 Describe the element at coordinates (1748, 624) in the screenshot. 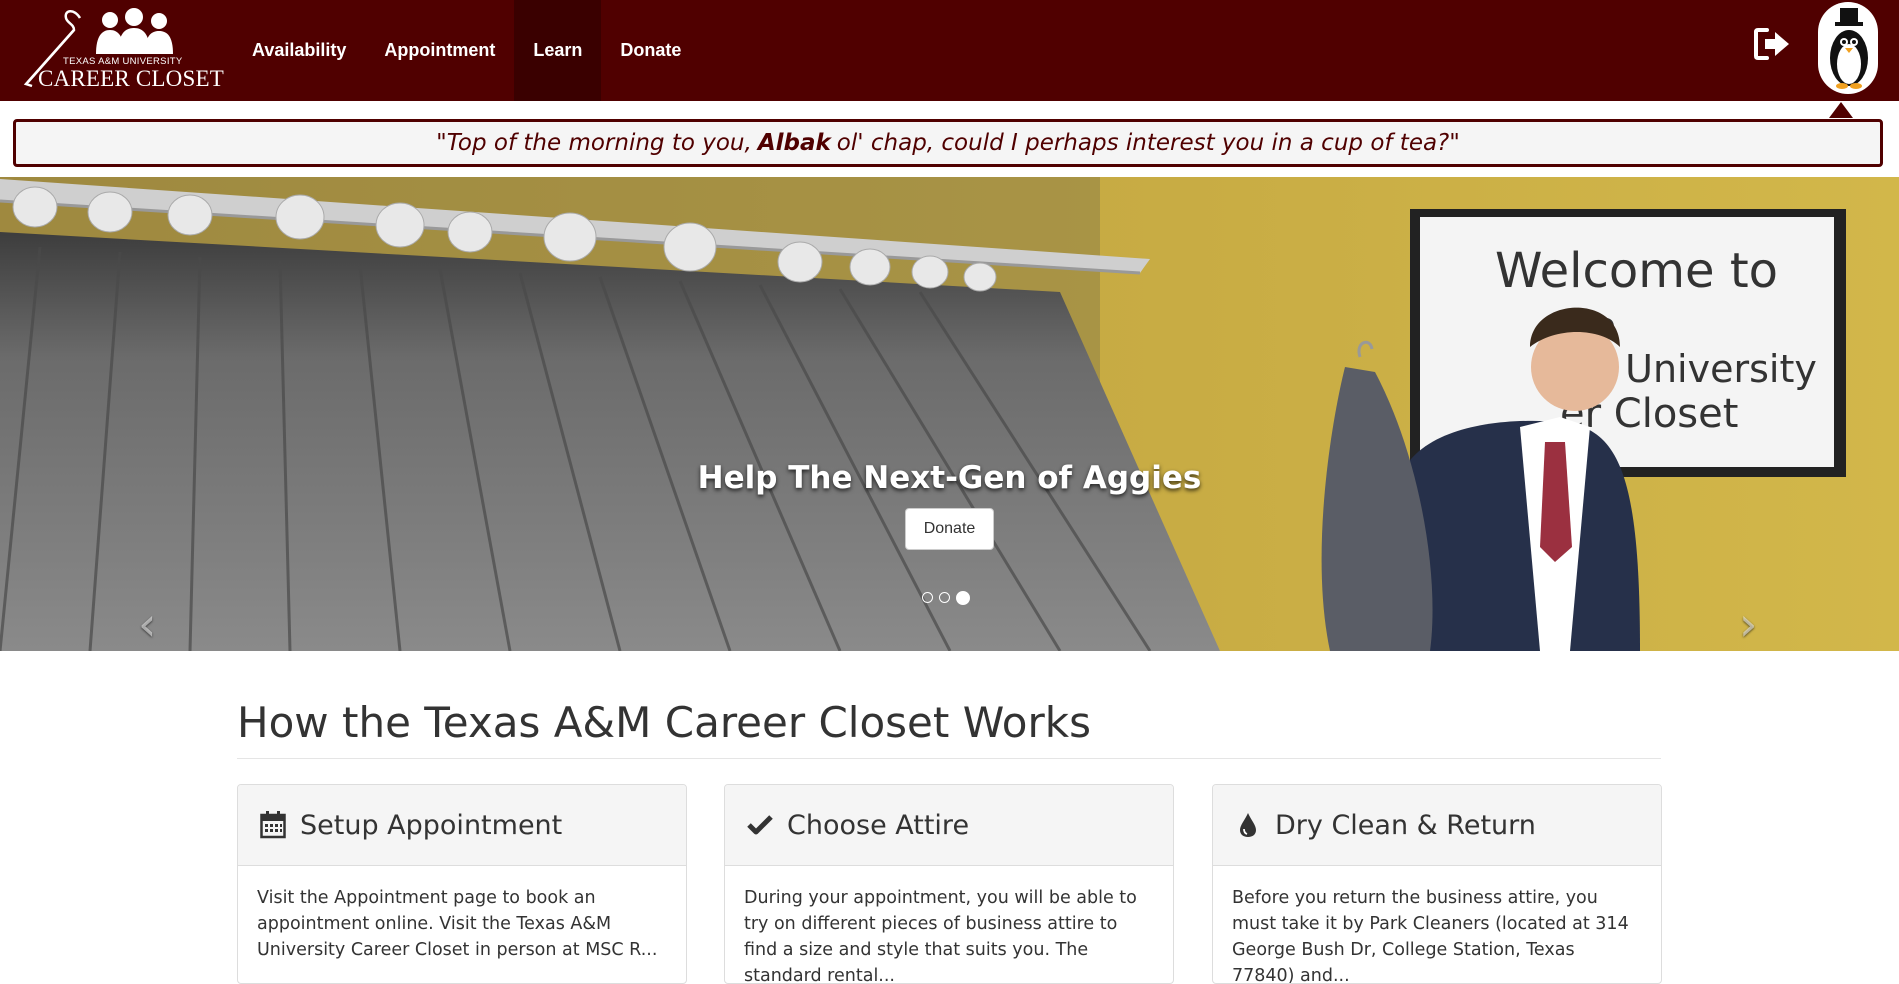

I see `carousel-next-icon: ›` at that location.